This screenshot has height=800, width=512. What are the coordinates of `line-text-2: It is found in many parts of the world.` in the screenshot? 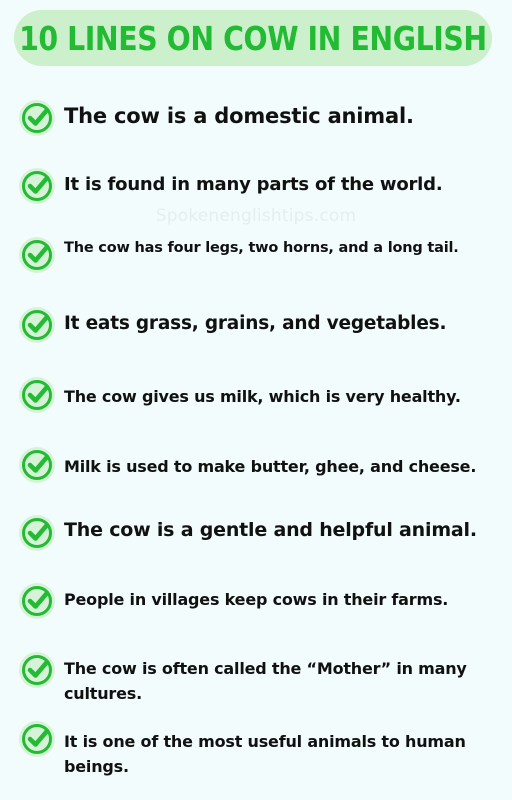 It's located at (253, 184).